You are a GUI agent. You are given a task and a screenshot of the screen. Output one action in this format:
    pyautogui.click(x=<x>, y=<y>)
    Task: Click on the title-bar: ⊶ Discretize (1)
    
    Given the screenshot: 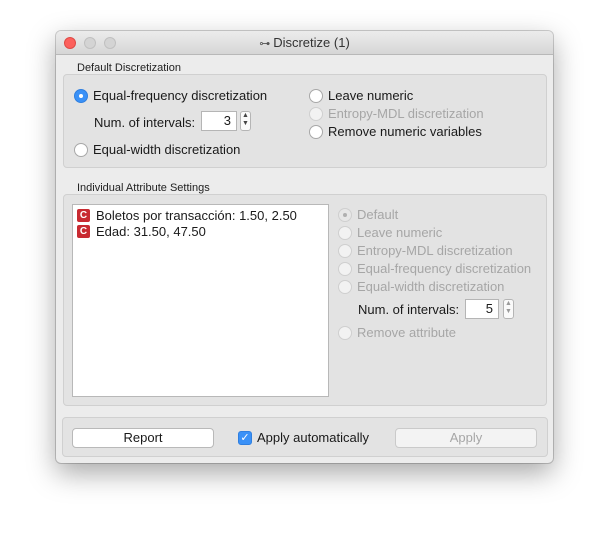 What is the action you would take?
    pyautogui.click(x=304, y=43)
    